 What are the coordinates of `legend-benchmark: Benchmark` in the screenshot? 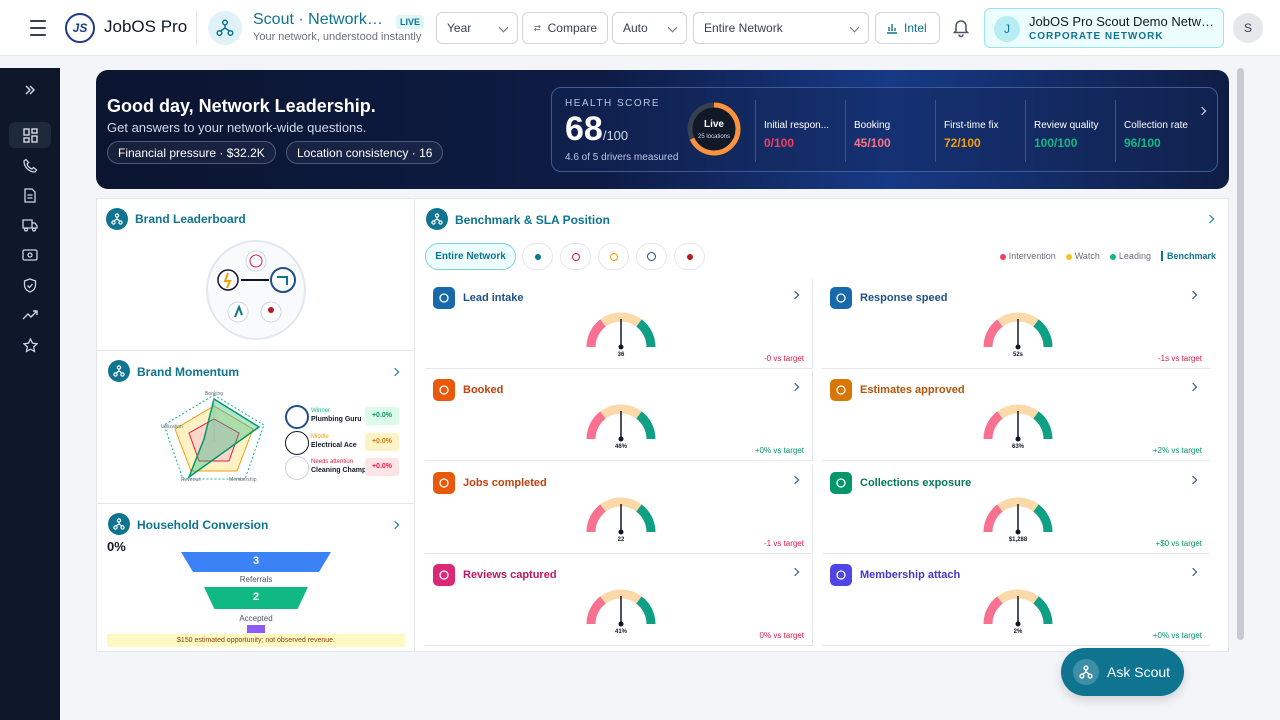 It's located at (1188, 256).